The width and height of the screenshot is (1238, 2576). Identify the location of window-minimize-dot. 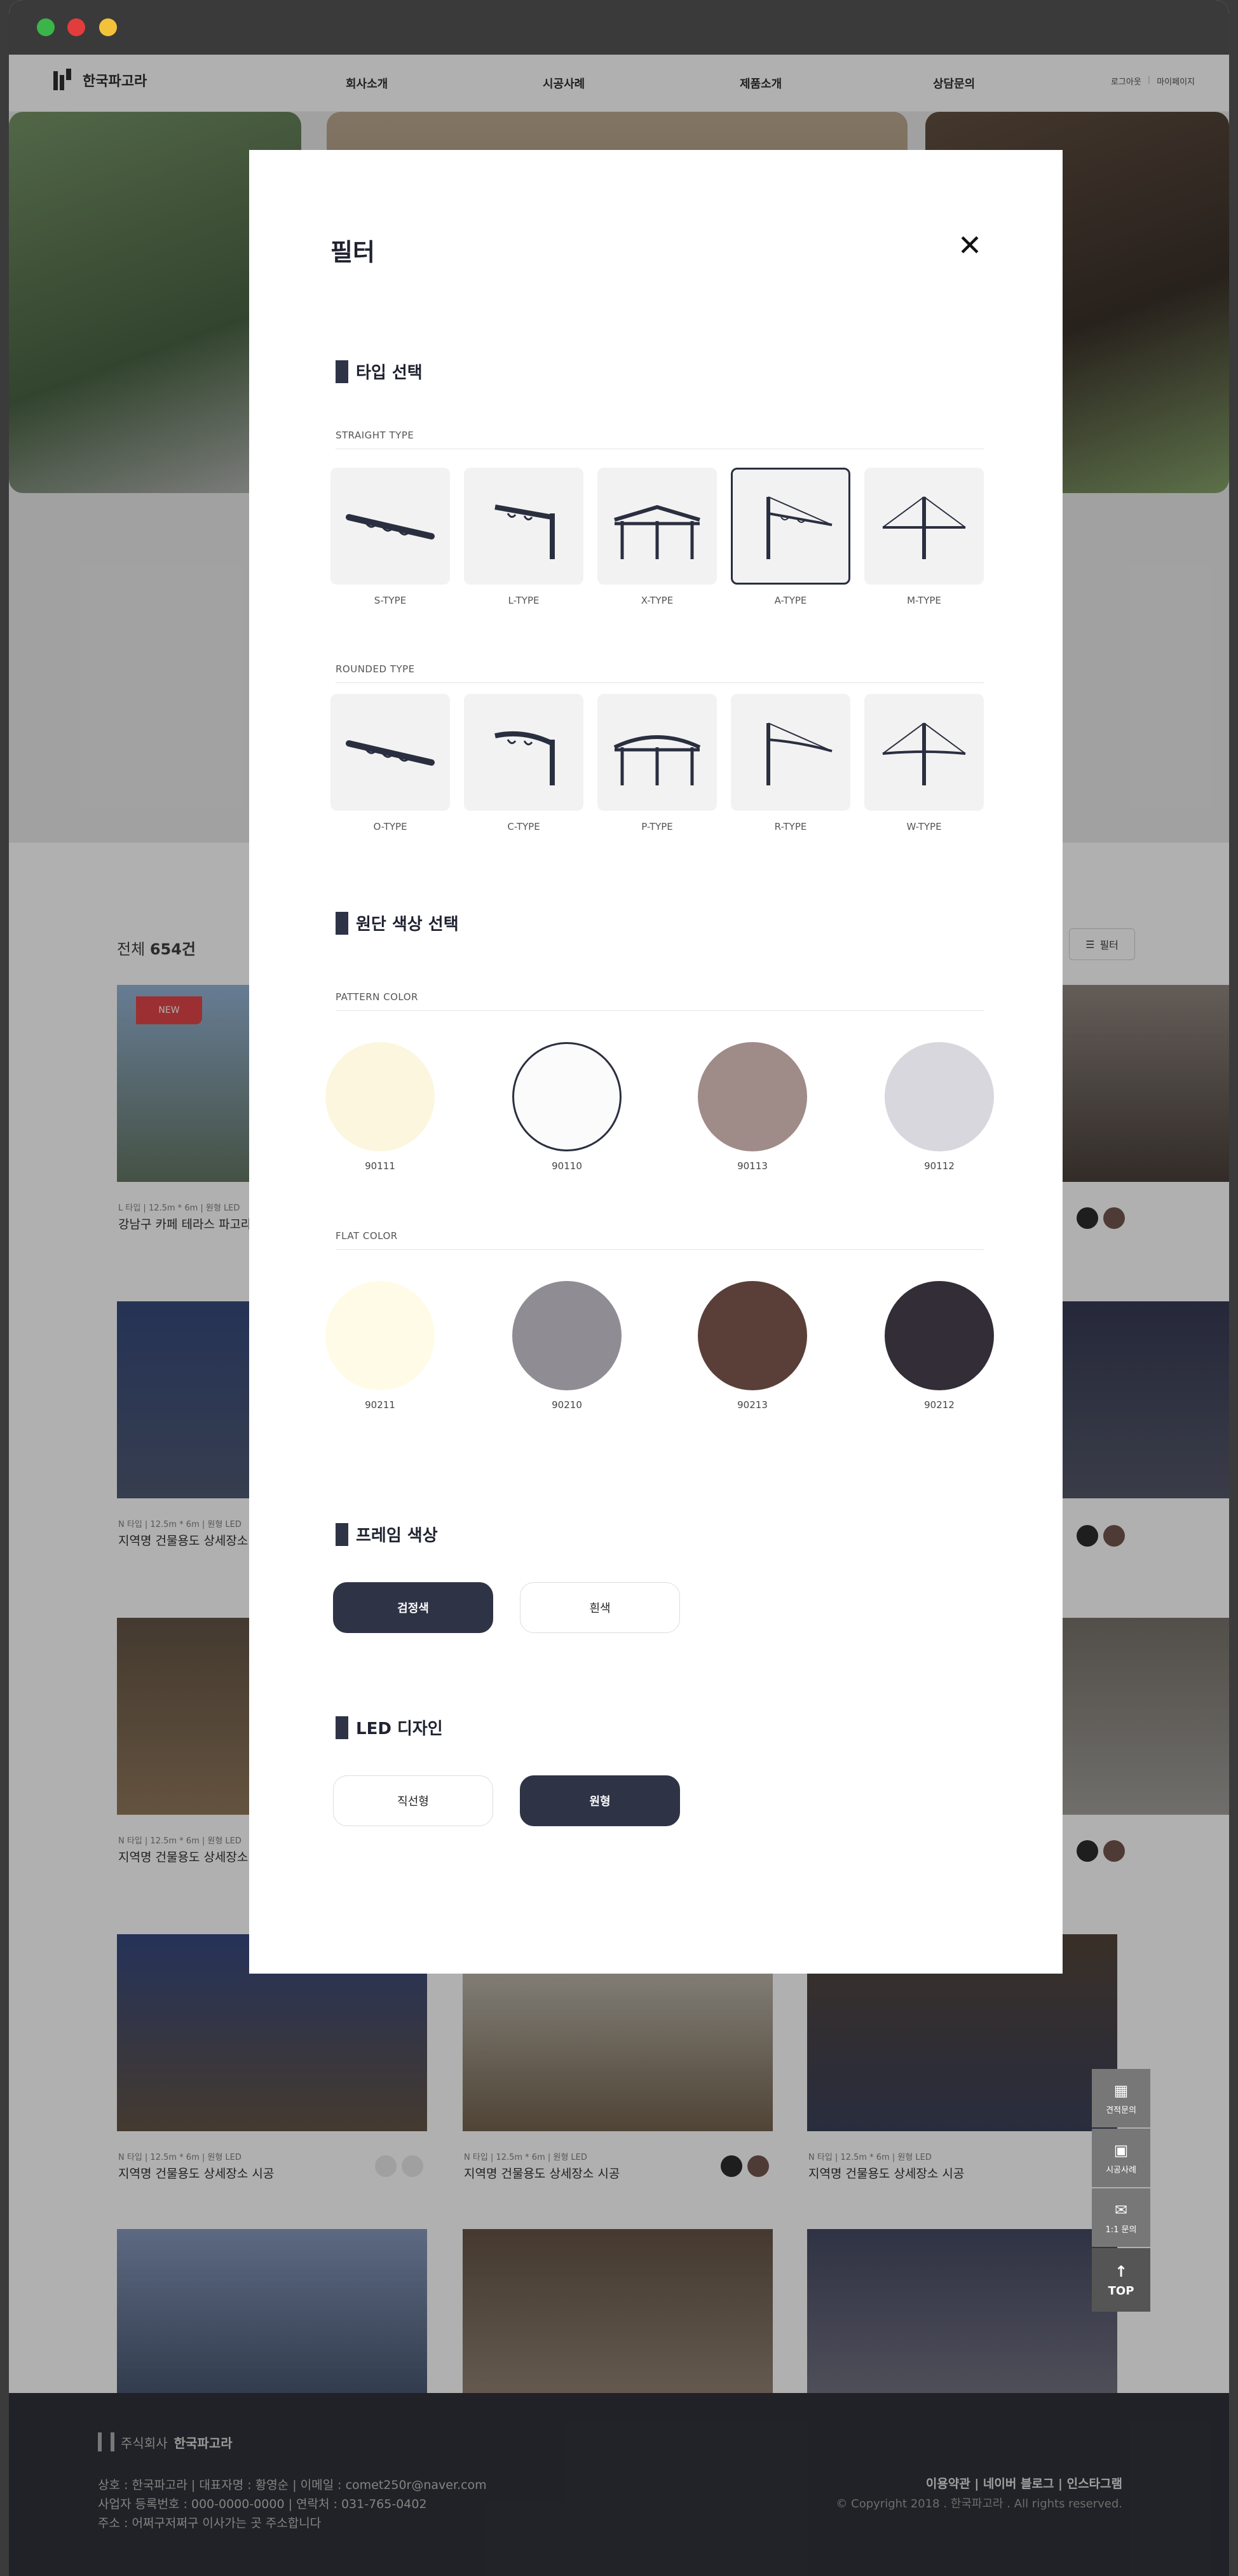
(108, 27).